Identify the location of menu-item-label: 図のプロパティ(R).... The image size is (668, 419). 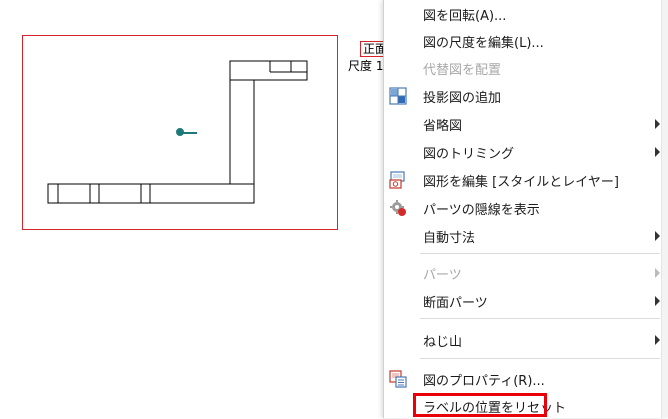
(484, 381).